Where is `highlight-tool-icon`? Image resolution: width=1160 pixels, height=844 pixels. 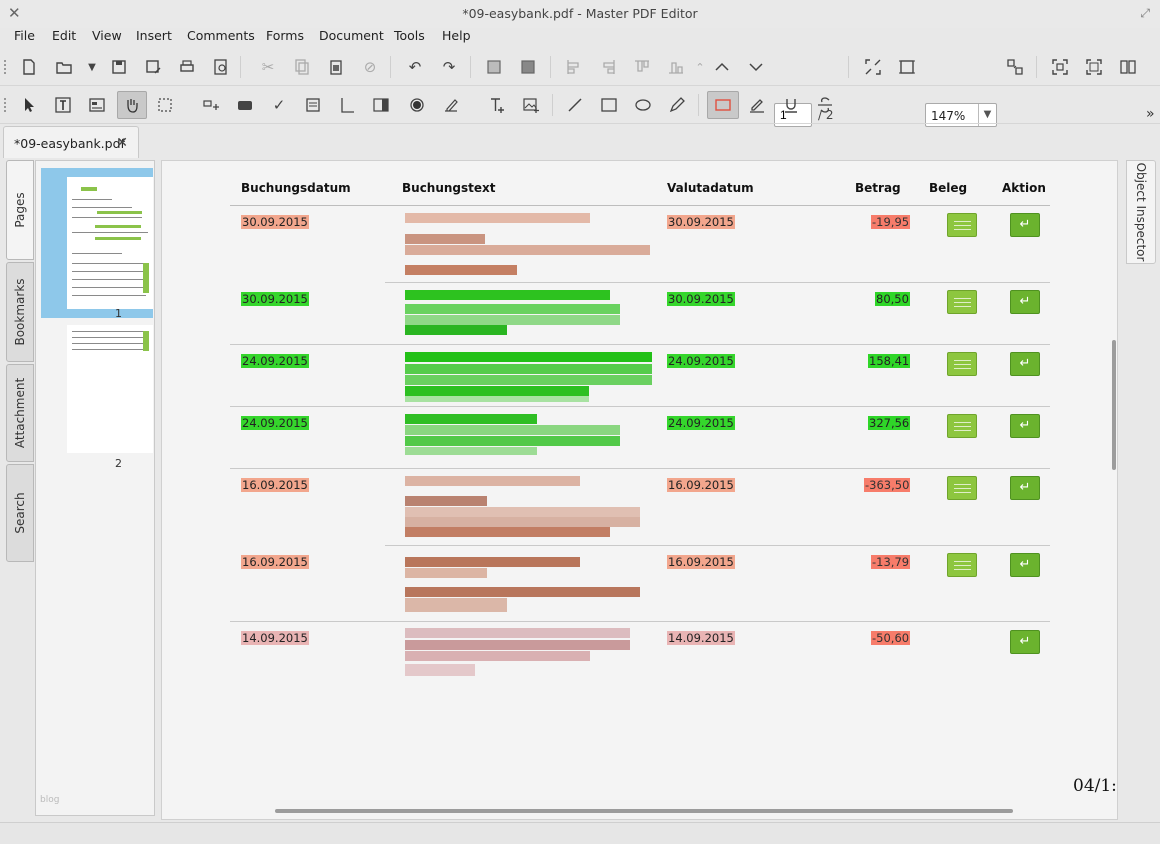 highlight-tool-icon is located at coordinates (757, 105).